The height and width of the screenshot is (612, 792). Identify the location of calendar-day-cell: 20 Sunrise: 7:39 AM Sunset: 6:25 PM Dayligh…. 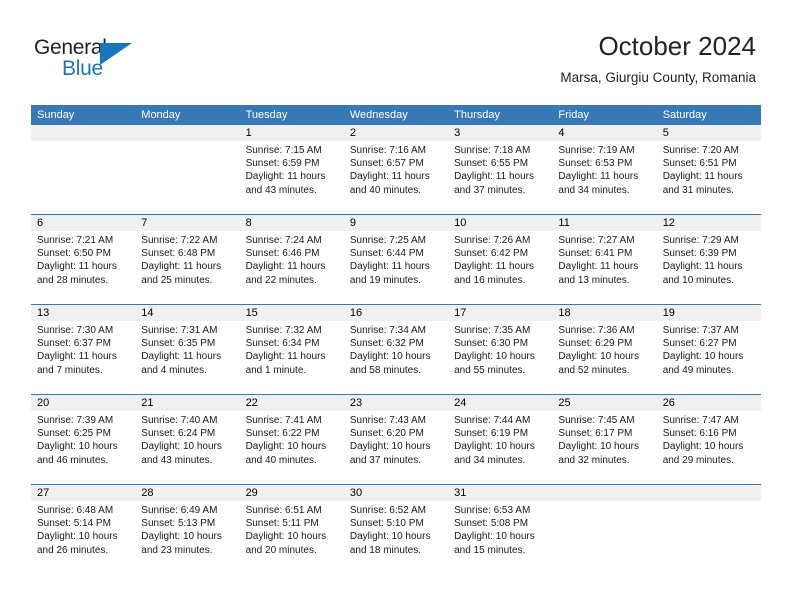
(83, 439).